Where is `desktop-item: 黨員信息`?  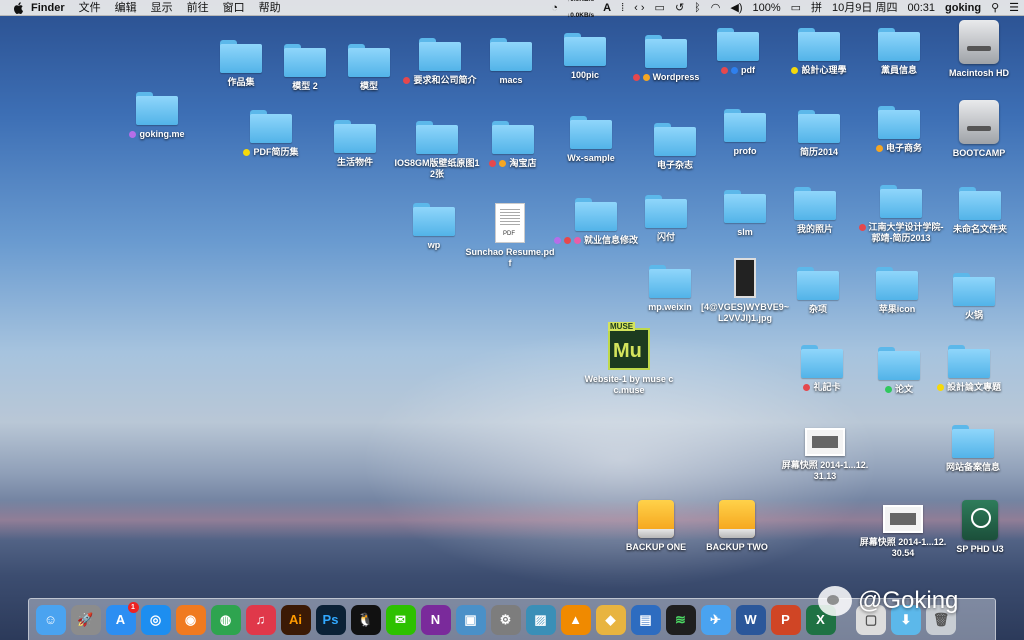
desktop-item: 黨員信息 is located at coordinates (899, 52).